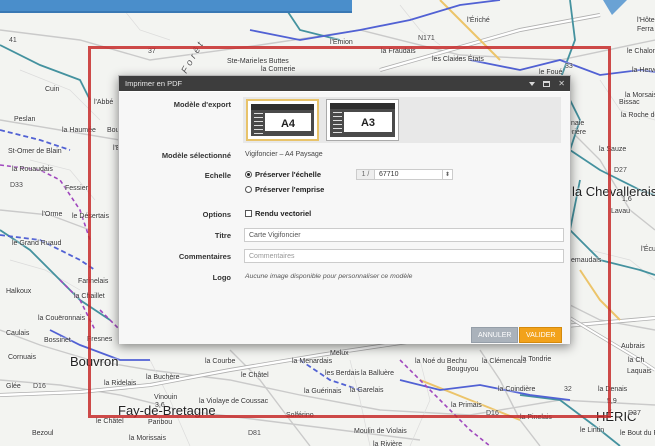  I want to click on map-place-label: la Hervoie, so click(643, 70).